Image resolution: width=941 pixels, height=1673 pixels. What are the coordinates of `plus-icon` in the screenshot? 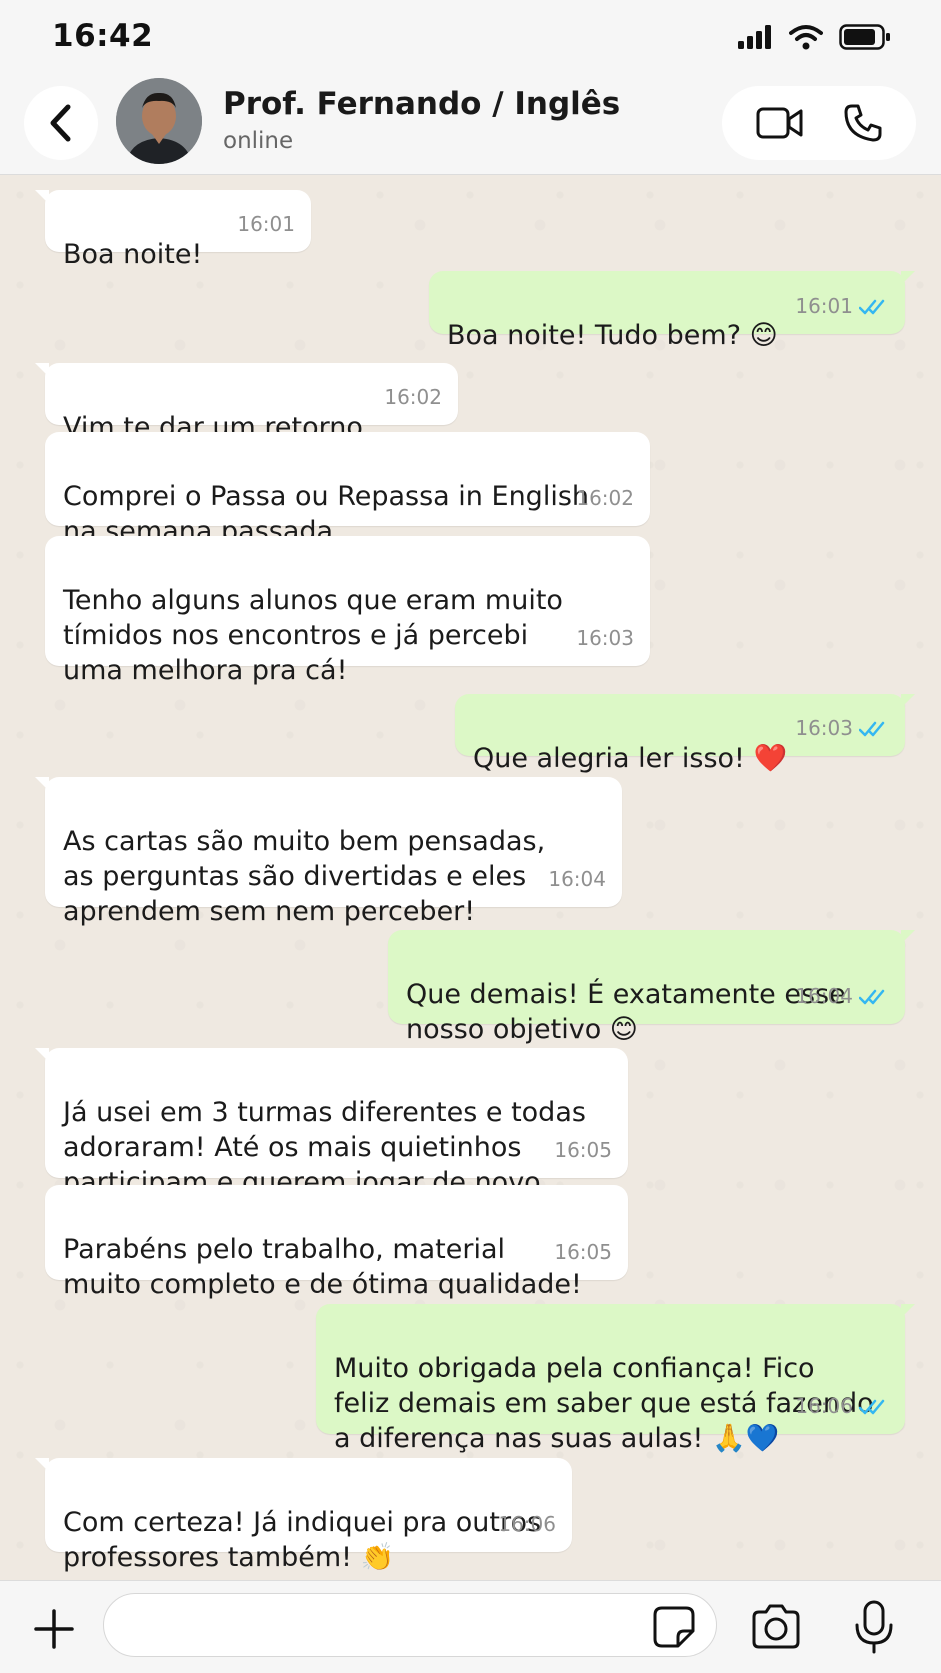 It's located at (54, 1629).